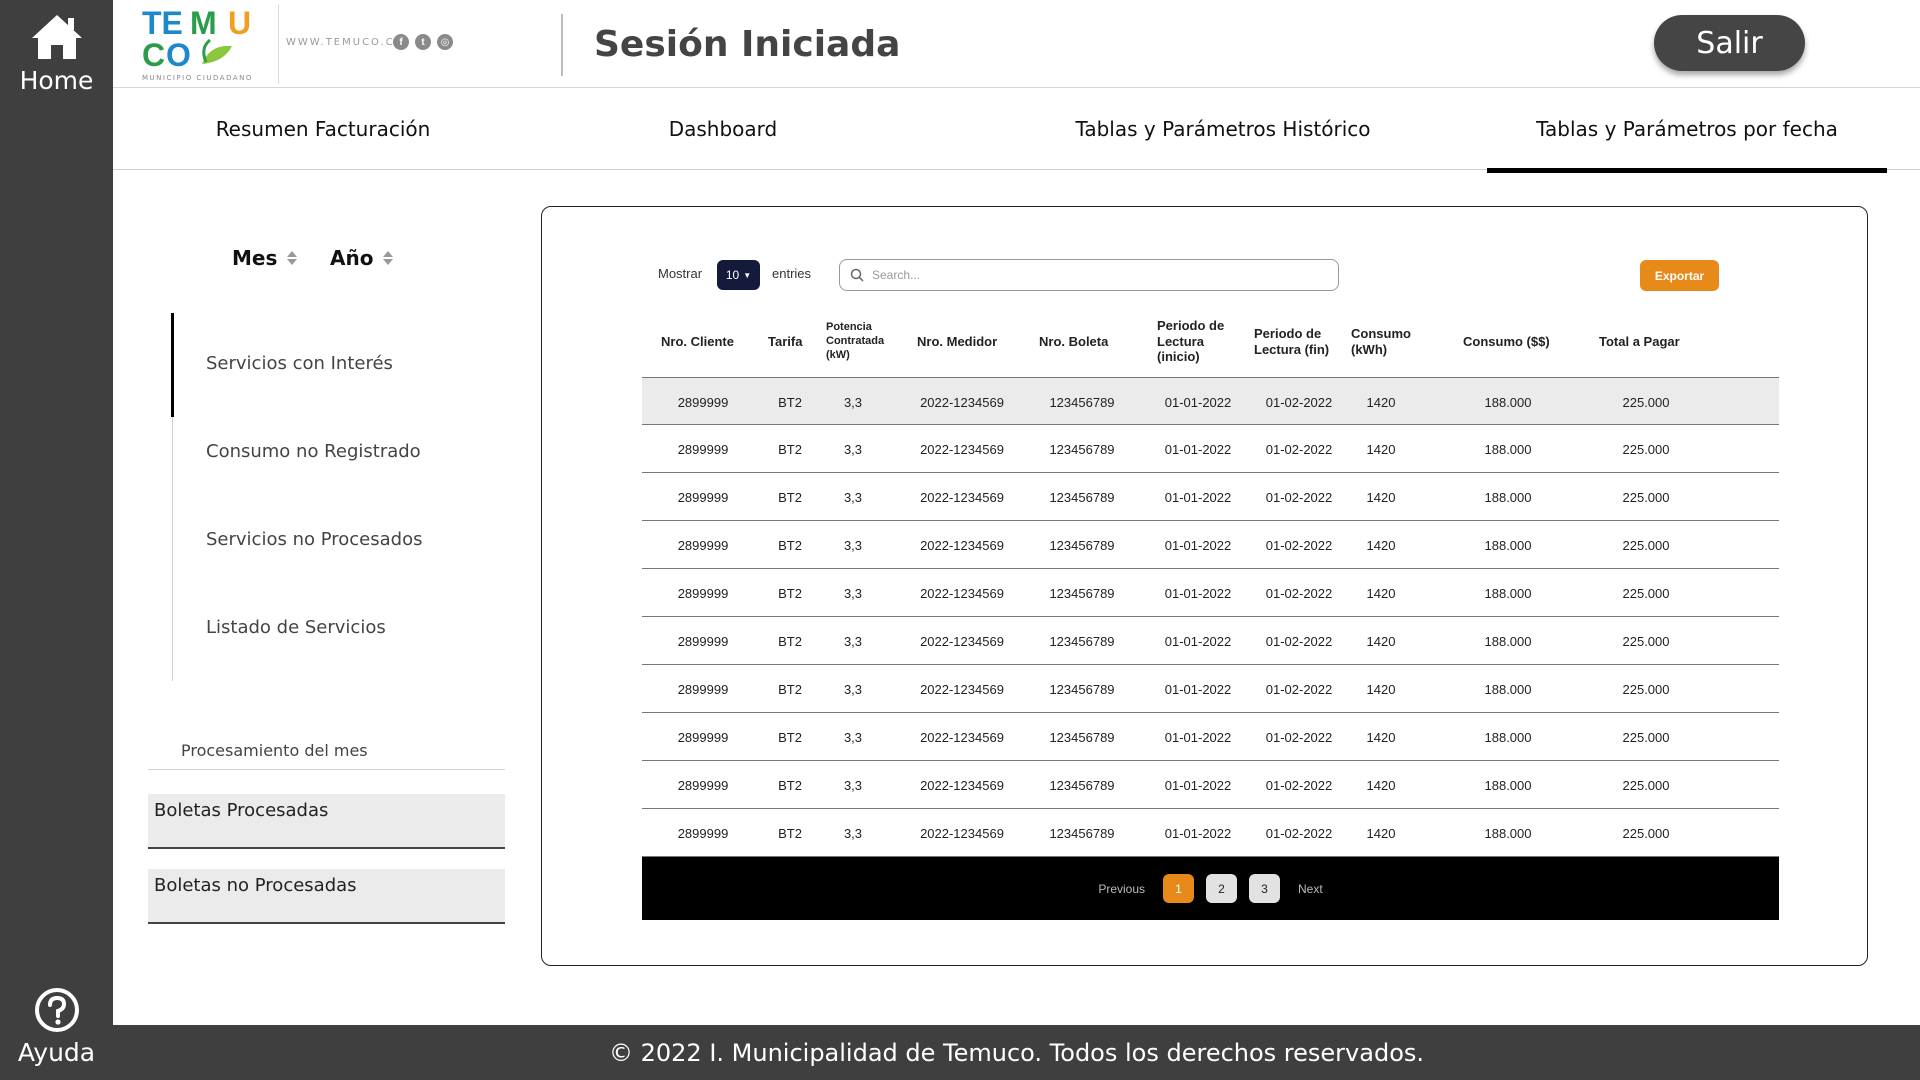 Image resolution: width=1920 pixels, height=1080 pixels. Describe the element at coordinates (200, 44) in the screenshot. I see `temuco-logo: TE M U C O MUNICIPIO CIUDADANO` at that location.